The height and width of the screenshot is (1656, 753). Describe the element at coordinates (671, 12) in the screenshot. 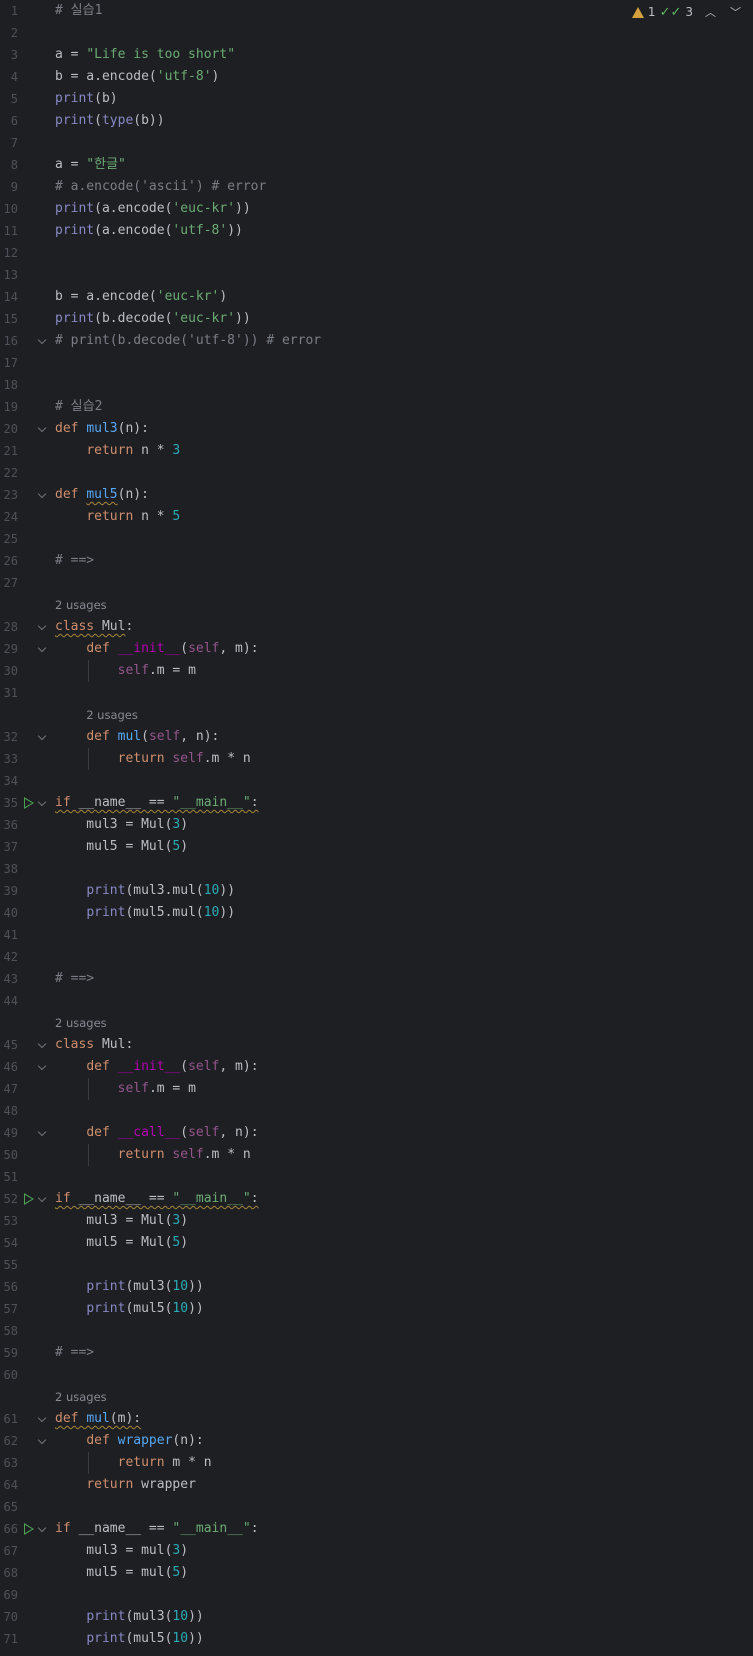

I see `check-icon: ✓✓` at that location.